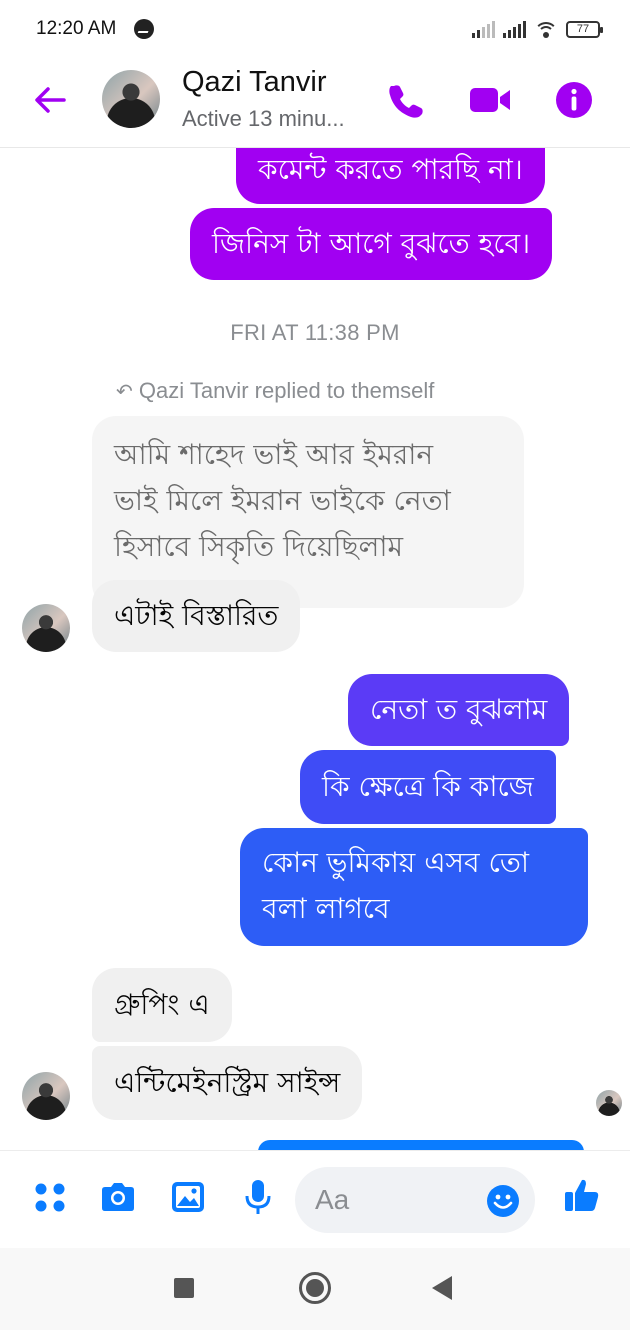 The height and width of the screenshot is (1330, 630). What do you see at coordinates (286, 390) in the screenshot?
I see `reply-note-text: Qazi Tanvir replied to themself` at bounding box center [286, 390].